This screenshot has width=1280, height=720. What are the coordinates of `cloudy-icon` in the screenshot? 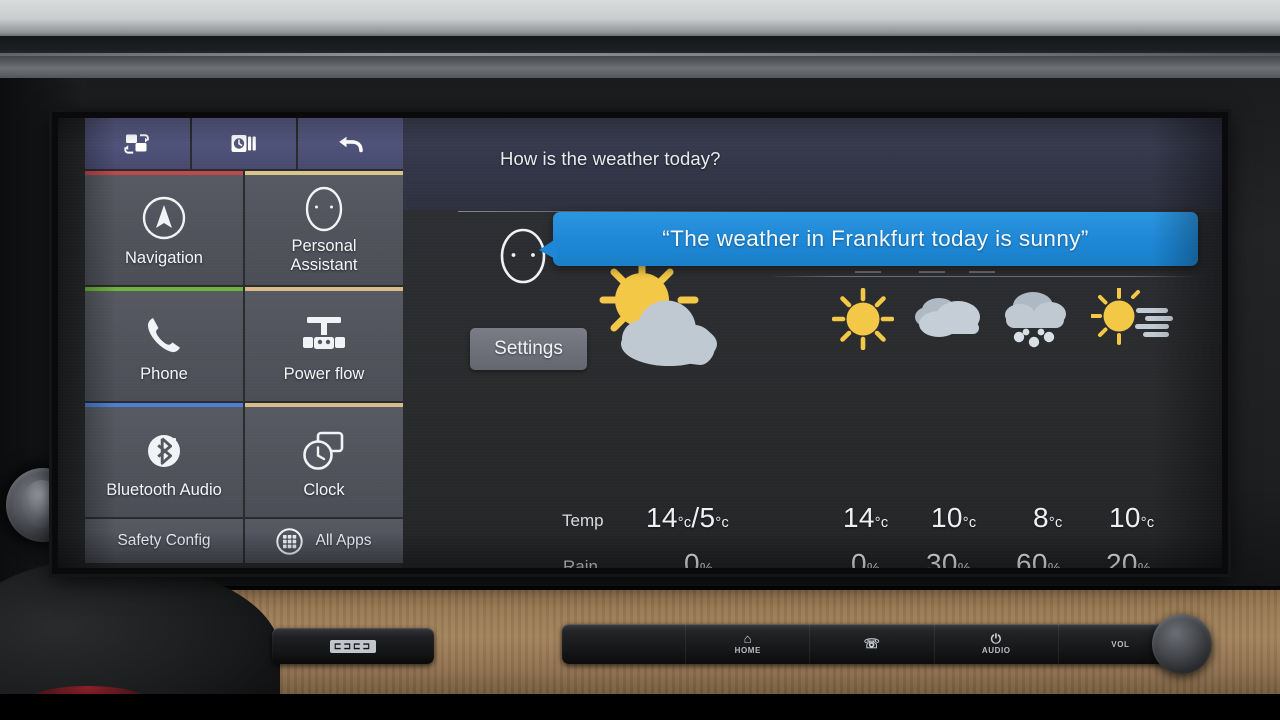 It's located at (947, 317).